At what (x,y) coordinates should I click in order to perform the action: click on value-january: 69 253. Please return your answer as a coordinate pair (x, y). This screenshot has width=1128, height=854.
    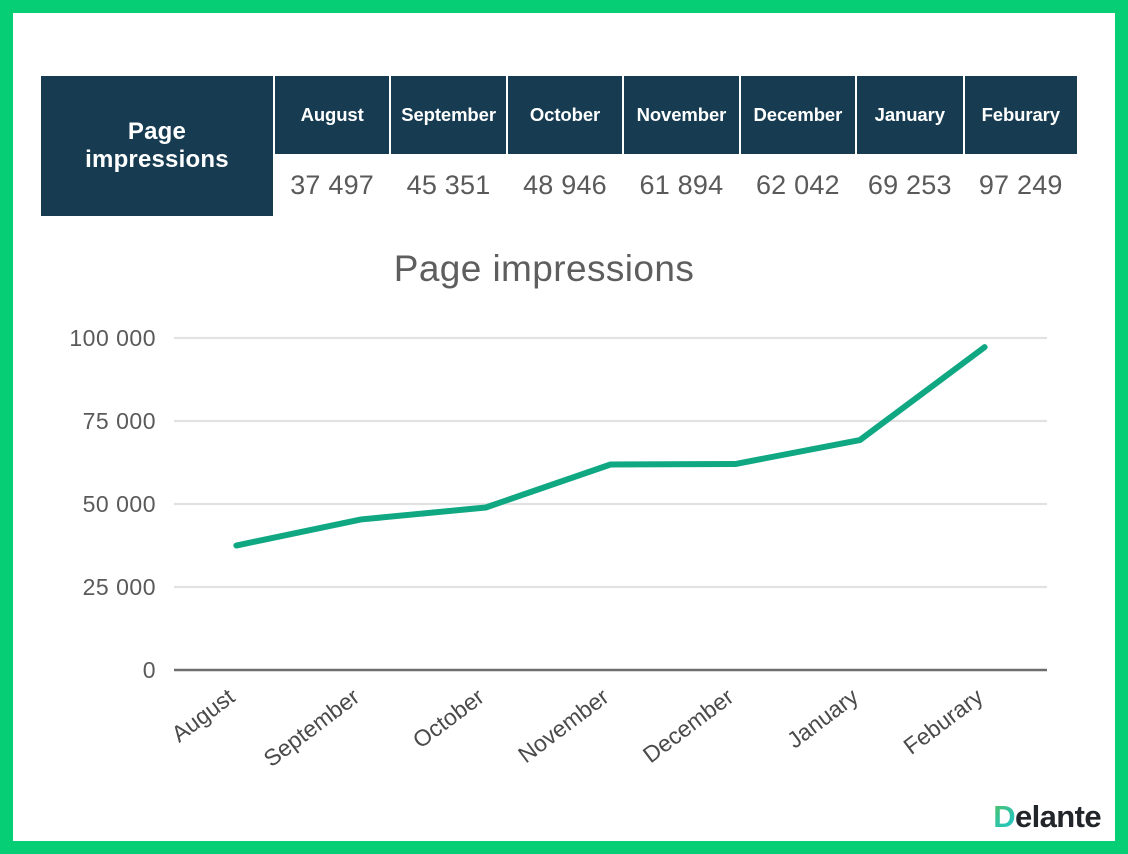
    Looking at the image, I should click on (910, 185).